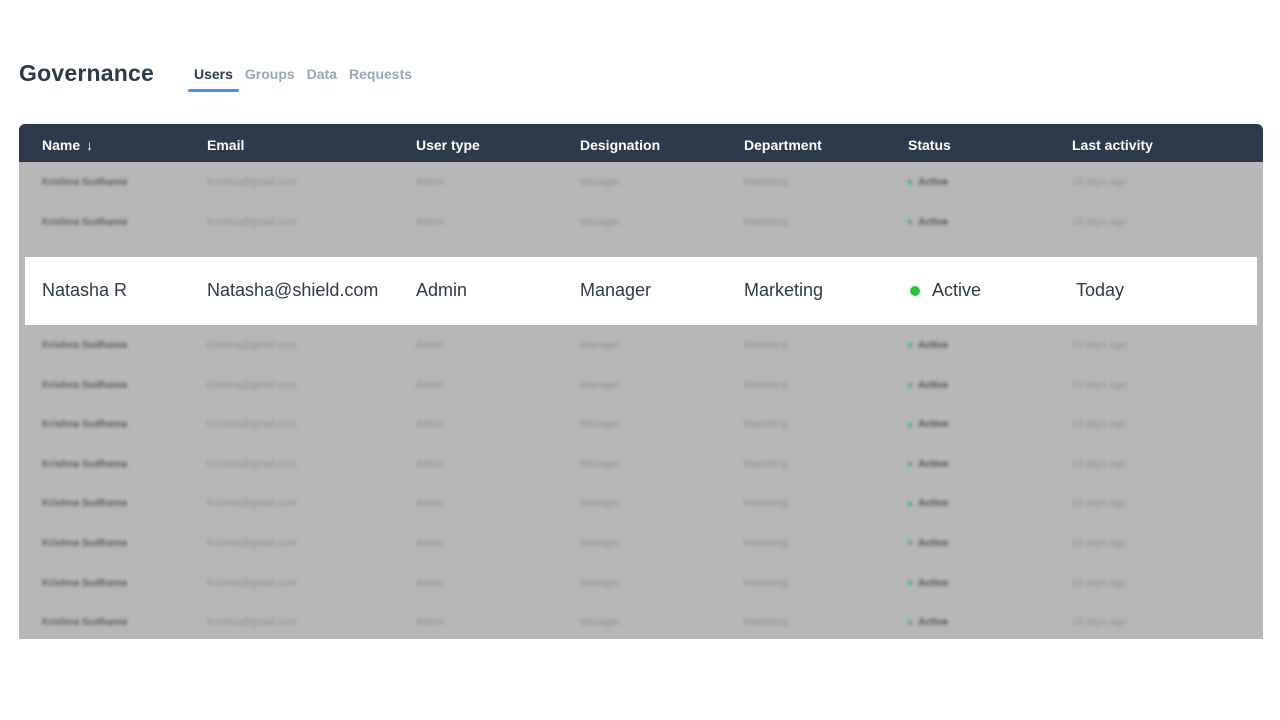  I want to click on arrow-down-icon: ↓, so click(89, 145).